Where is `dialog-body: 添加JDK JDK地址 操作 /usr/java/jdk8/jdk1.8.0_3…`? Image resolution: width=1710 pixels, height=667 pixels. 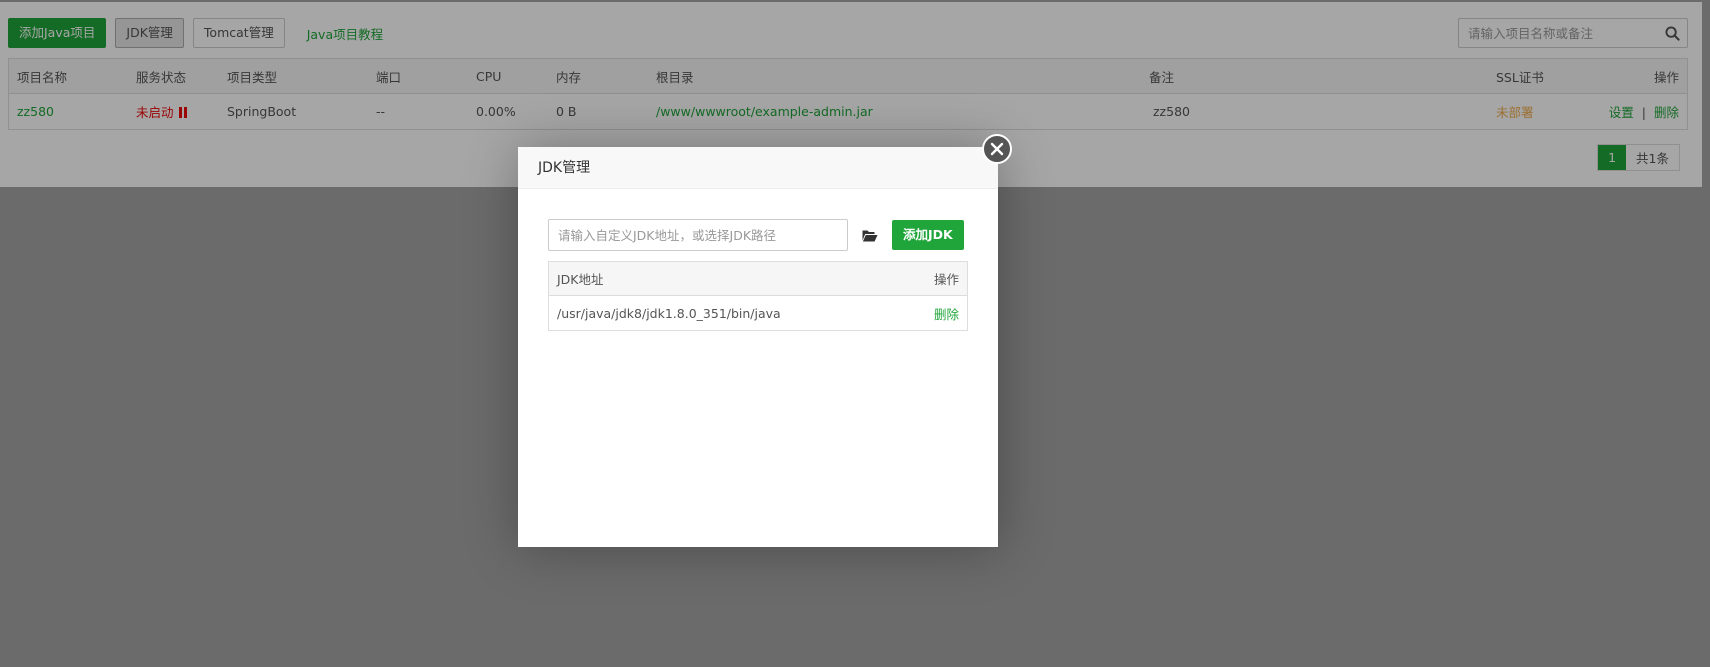
dialog-body: 添加JDK JDK地址 操作 /usr/java/jdk8/jdk1.8.0_3… is located at coordinates (758, 275).